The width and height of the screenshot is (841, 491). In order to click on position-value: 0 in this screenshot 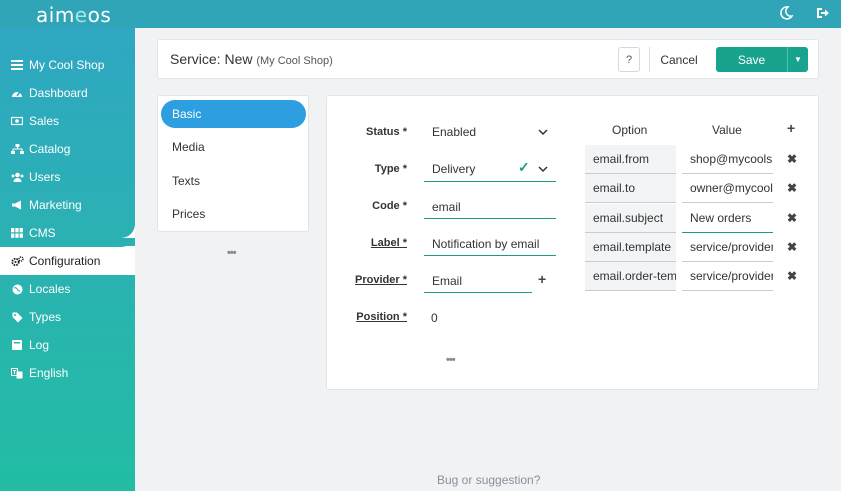, I will do `click(434, 318)`.